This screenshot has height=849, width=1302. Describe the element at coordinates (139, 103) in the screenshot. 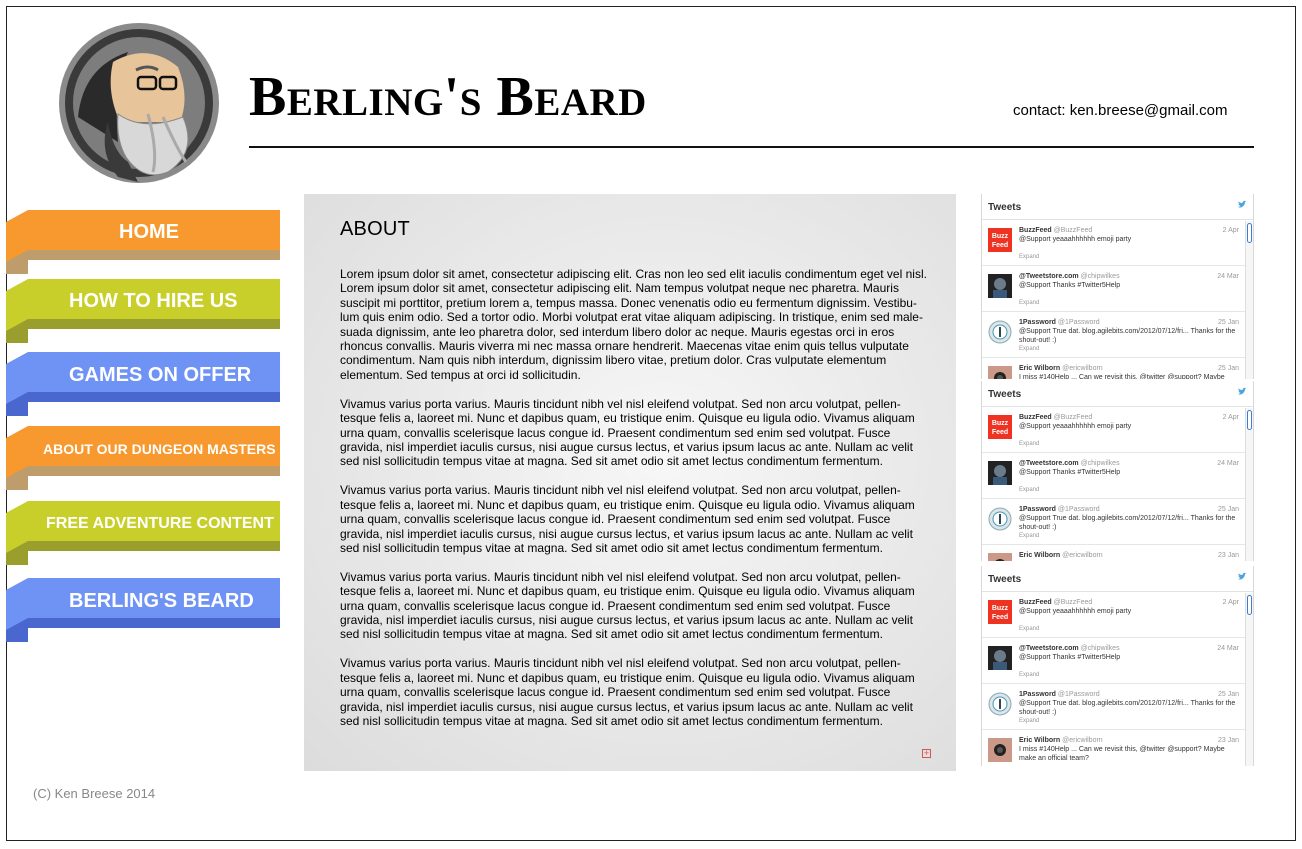

I see `berling-logo` at that location.